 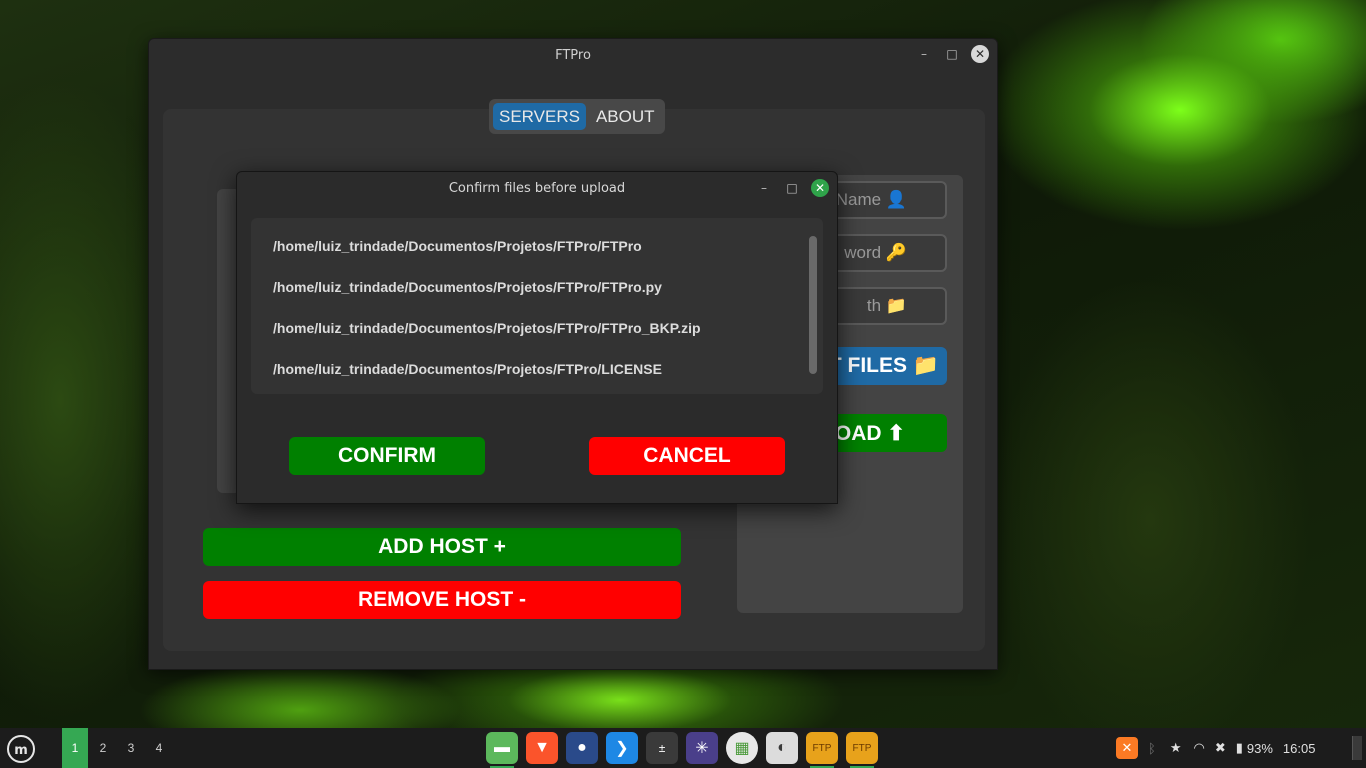 What do you see at coordinates (387, 456) in the screenshot?
I see `confirm-button: CONFIRM` at bounding box center [387, 456].